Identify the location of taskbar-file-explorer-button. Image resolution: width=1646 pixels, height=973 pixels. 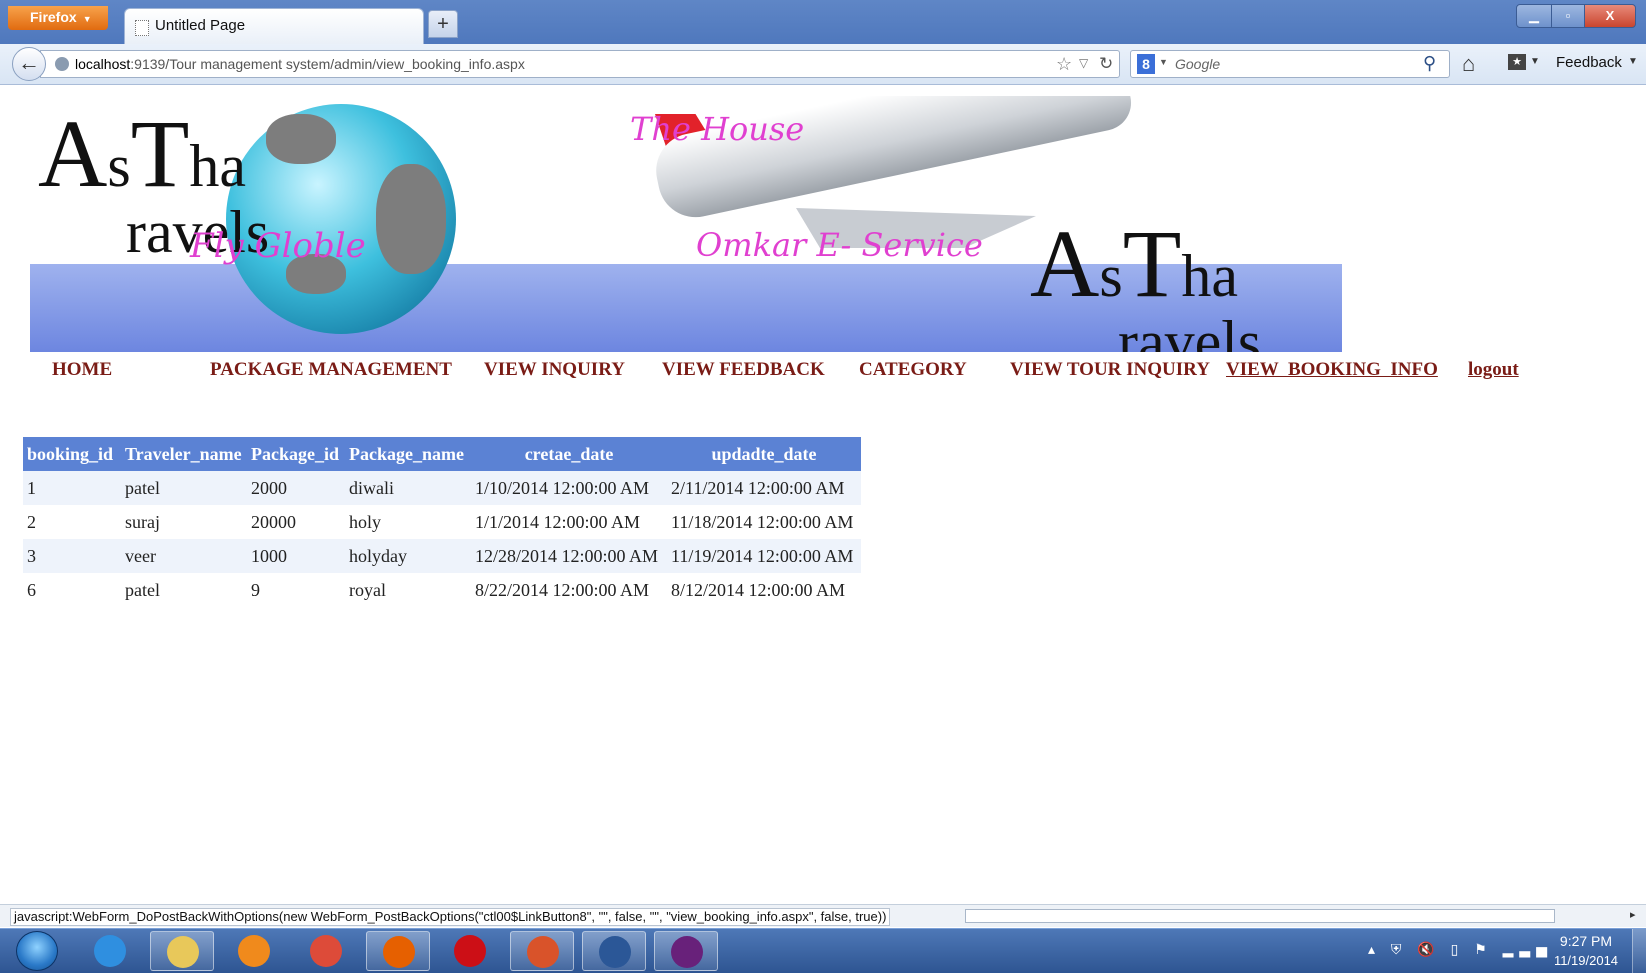
(182, 951).